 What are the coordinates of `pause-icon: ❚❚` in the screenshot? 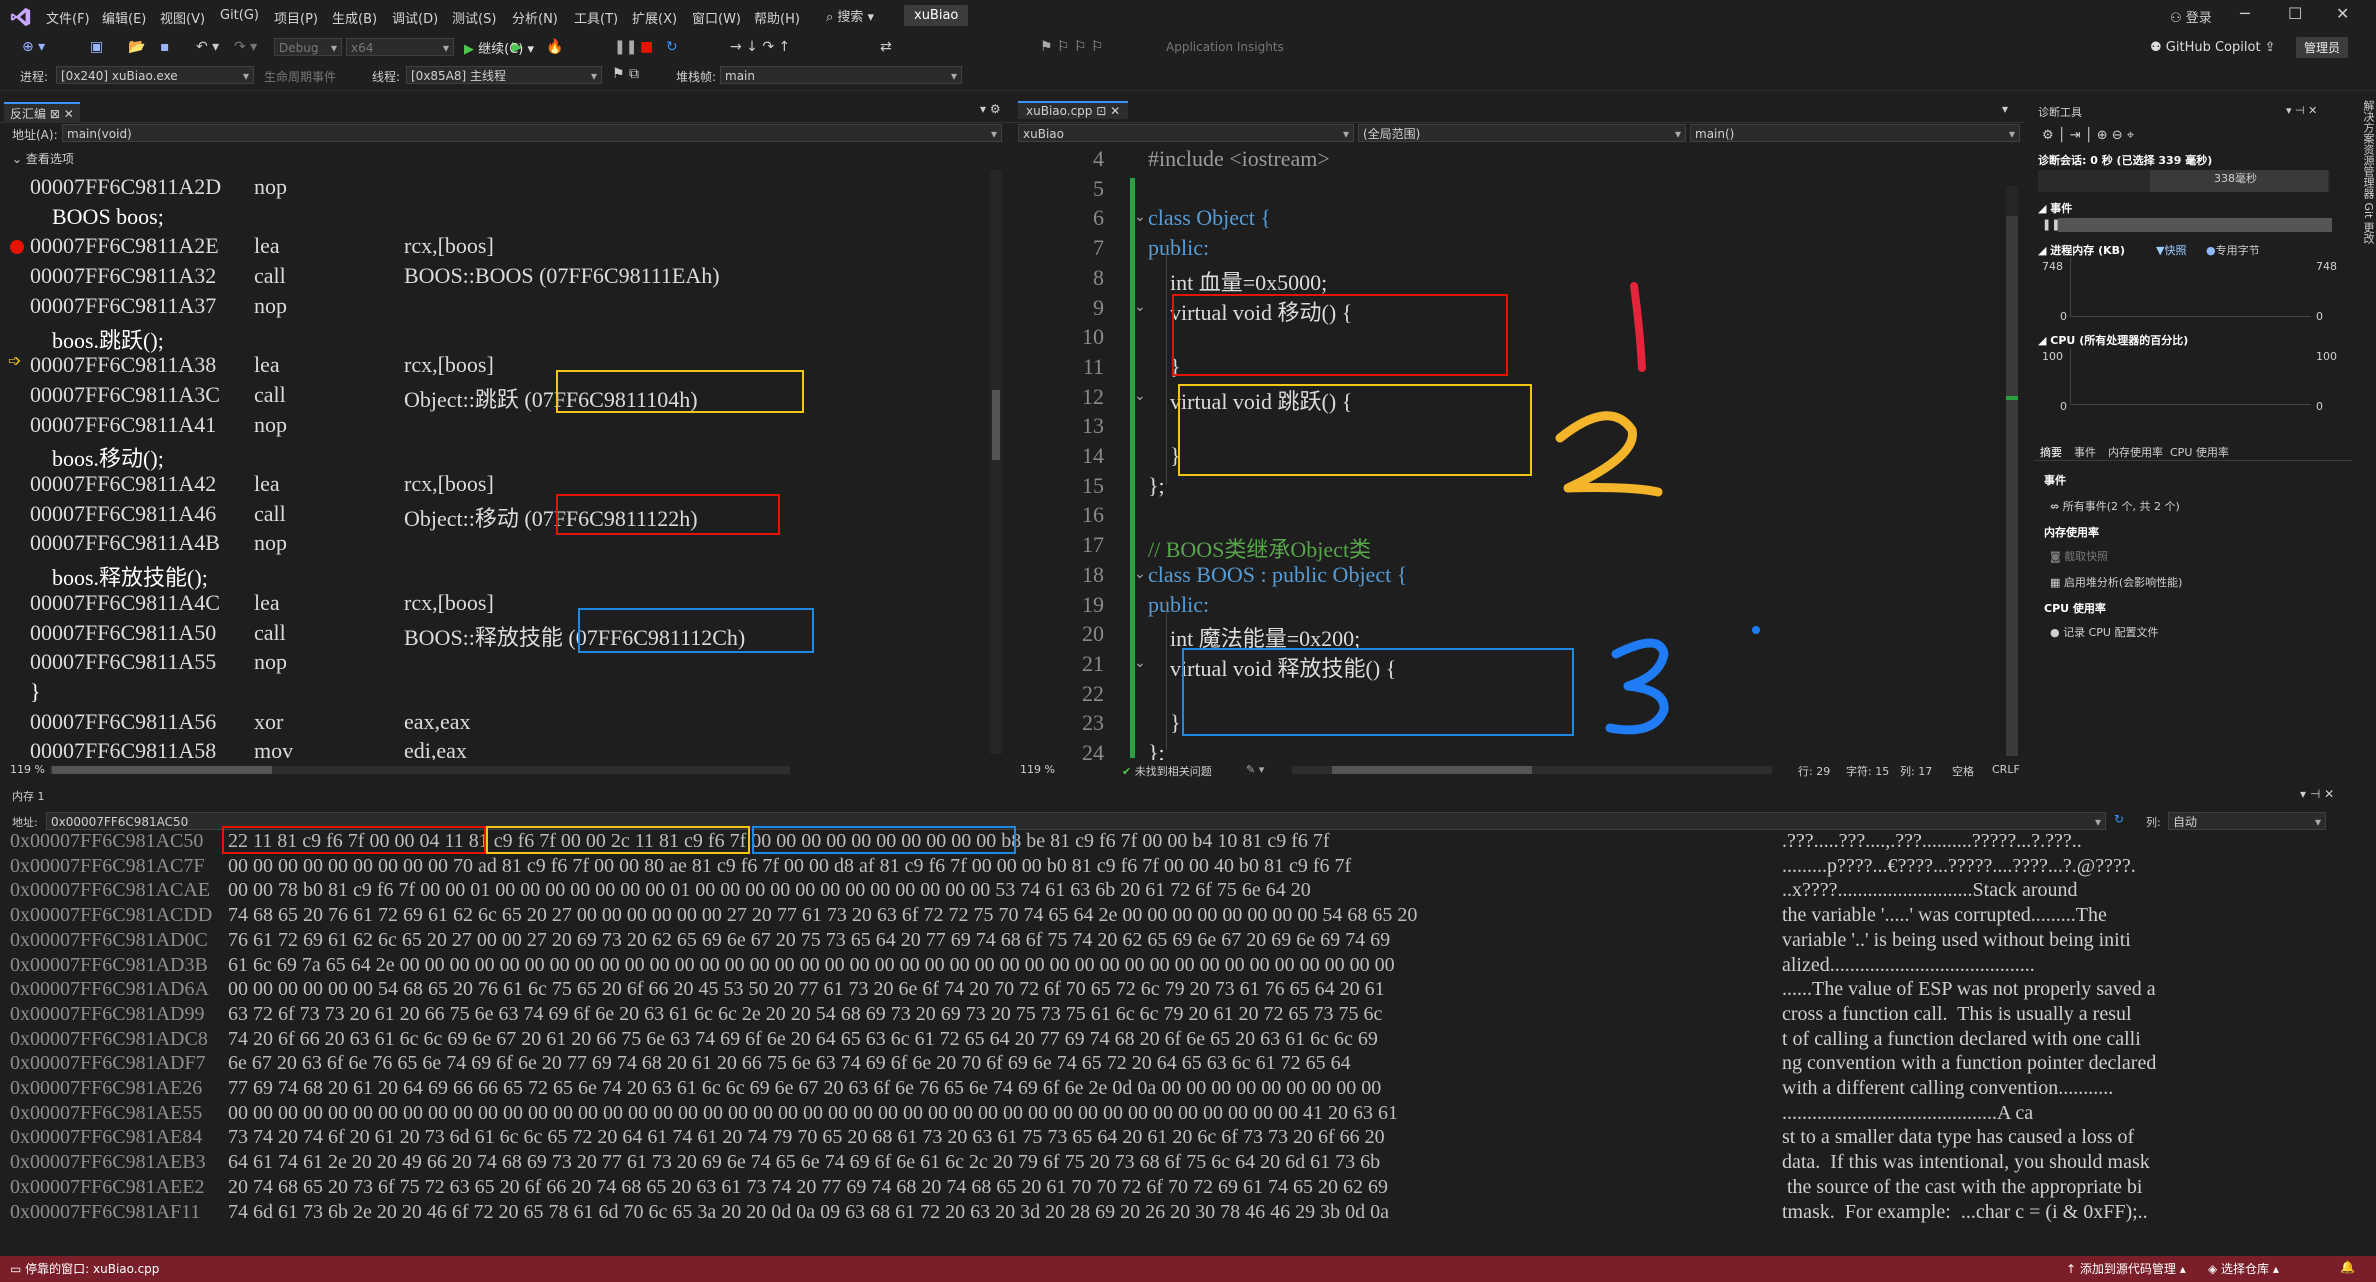 It's located at (625, 47).